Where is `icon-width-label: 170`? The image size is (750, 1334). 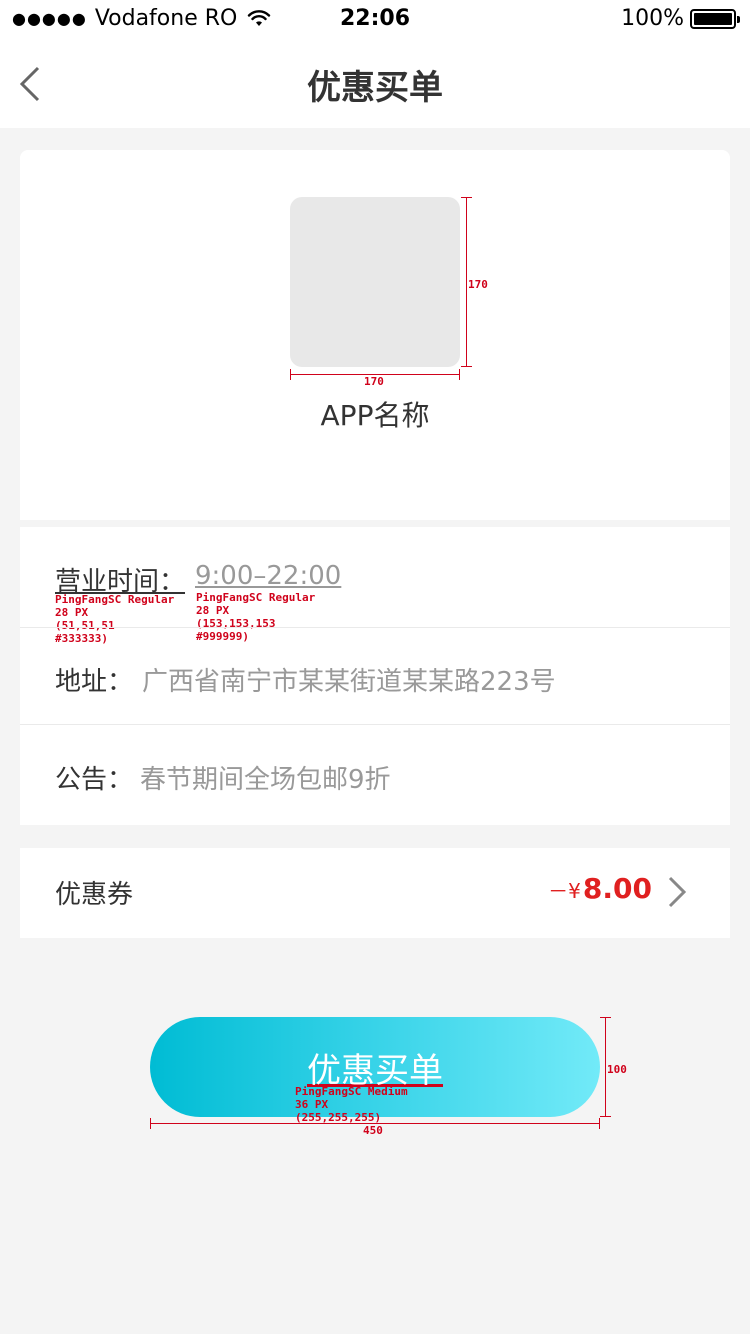
icon-width-label: 170 is located at coordinates (374, 381).